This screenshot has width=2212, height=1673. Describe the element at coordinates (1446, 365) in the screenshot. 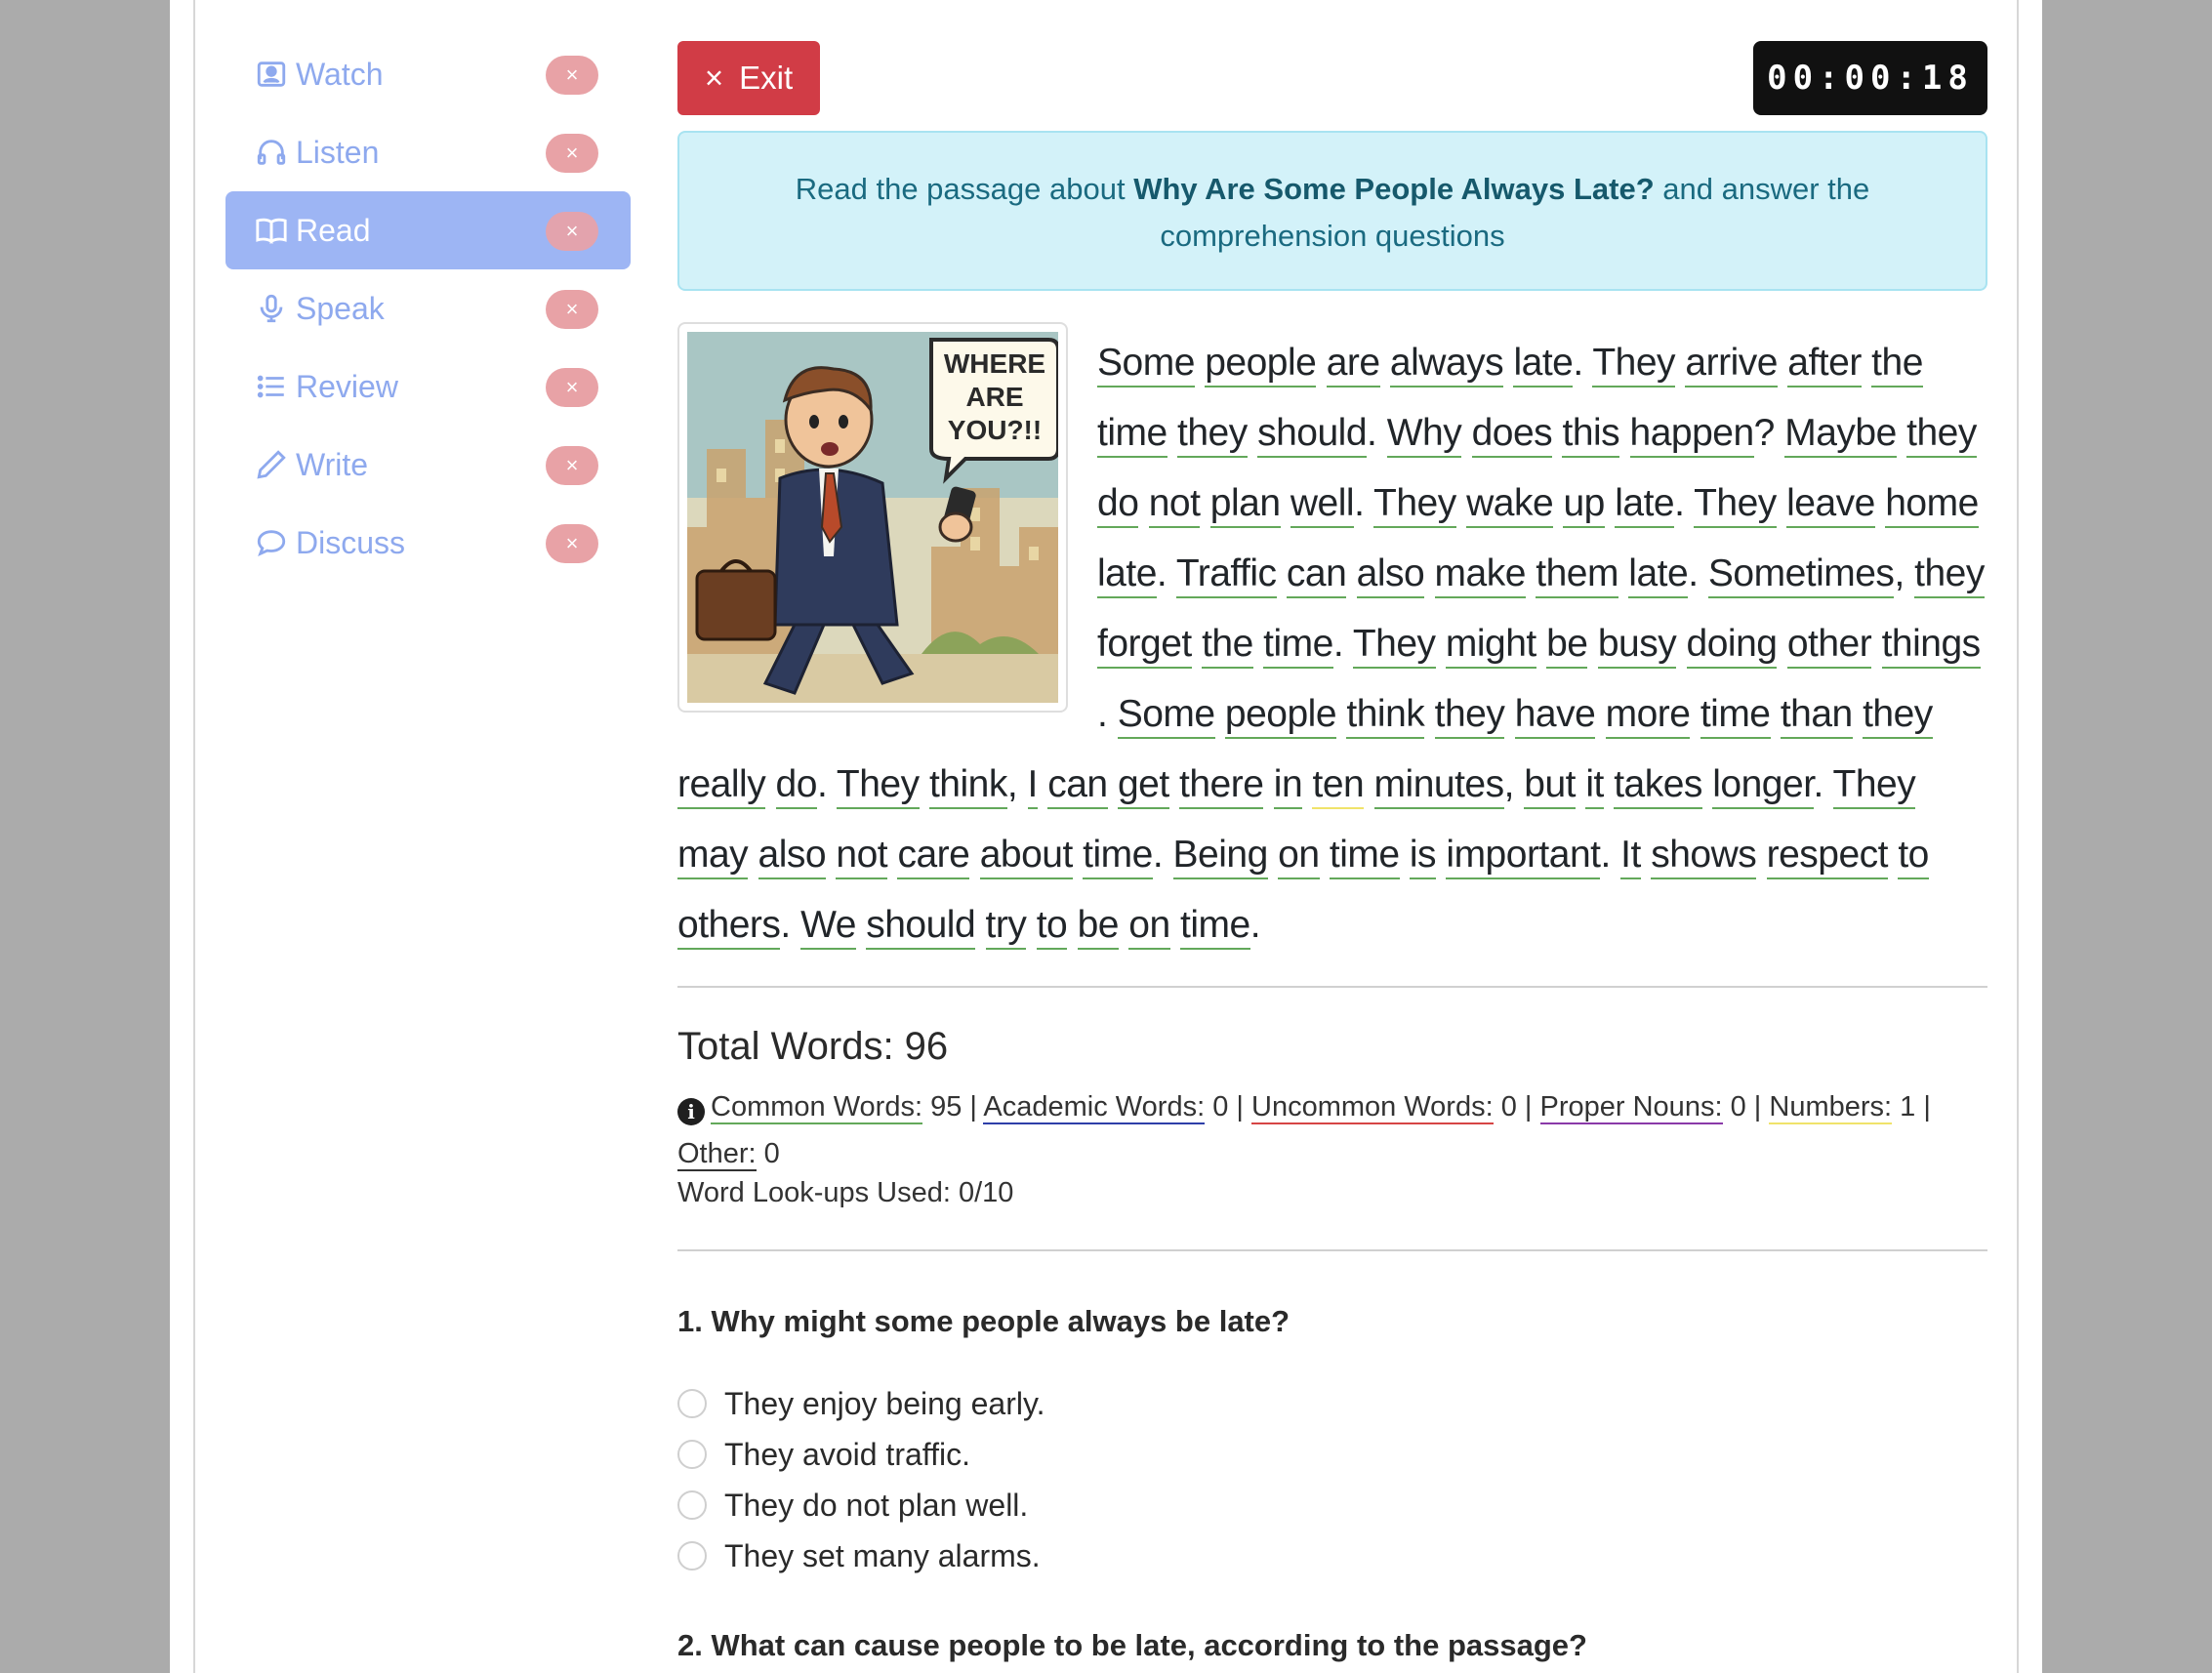

I see `passage-word: always` at that location.